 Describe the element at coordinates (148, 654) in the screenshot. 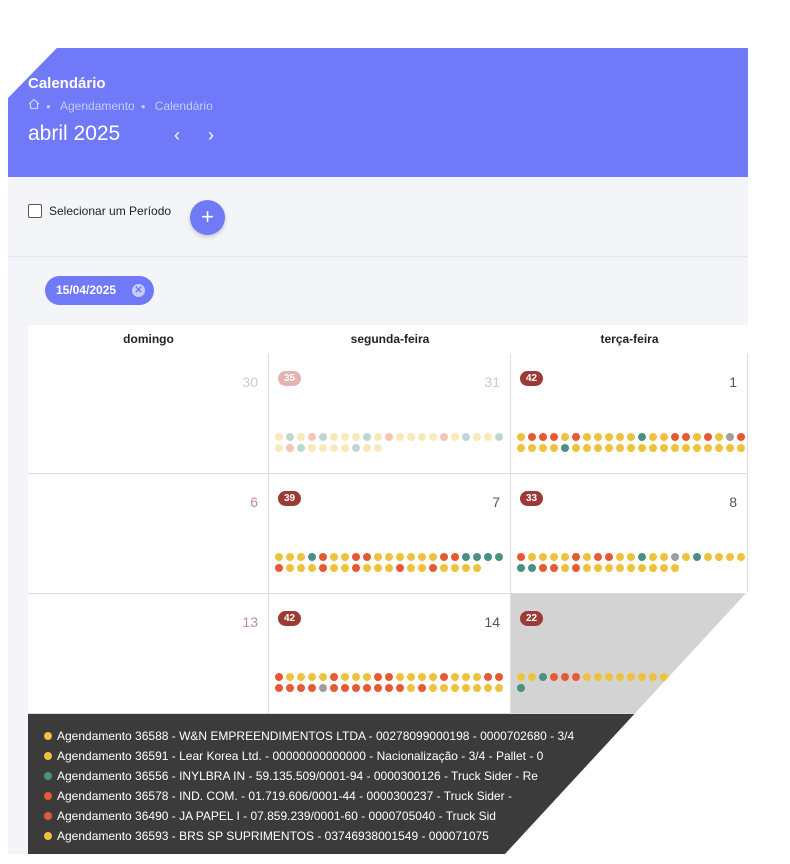

I see `calendar-day-cell: 13` at that location.